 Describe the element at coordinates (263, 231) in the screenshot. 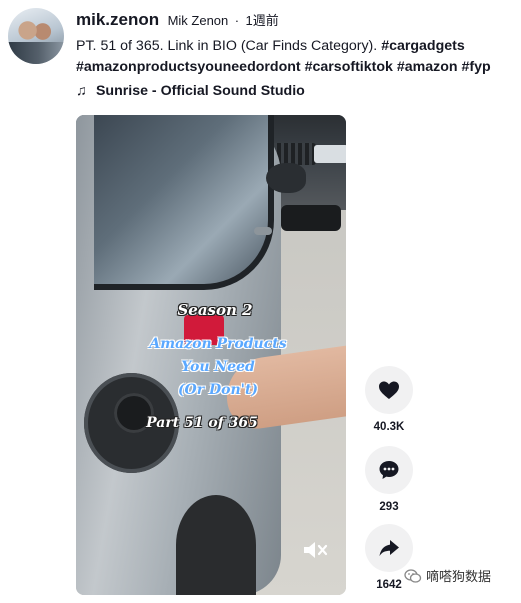

I see `video-car-handle` at that location.